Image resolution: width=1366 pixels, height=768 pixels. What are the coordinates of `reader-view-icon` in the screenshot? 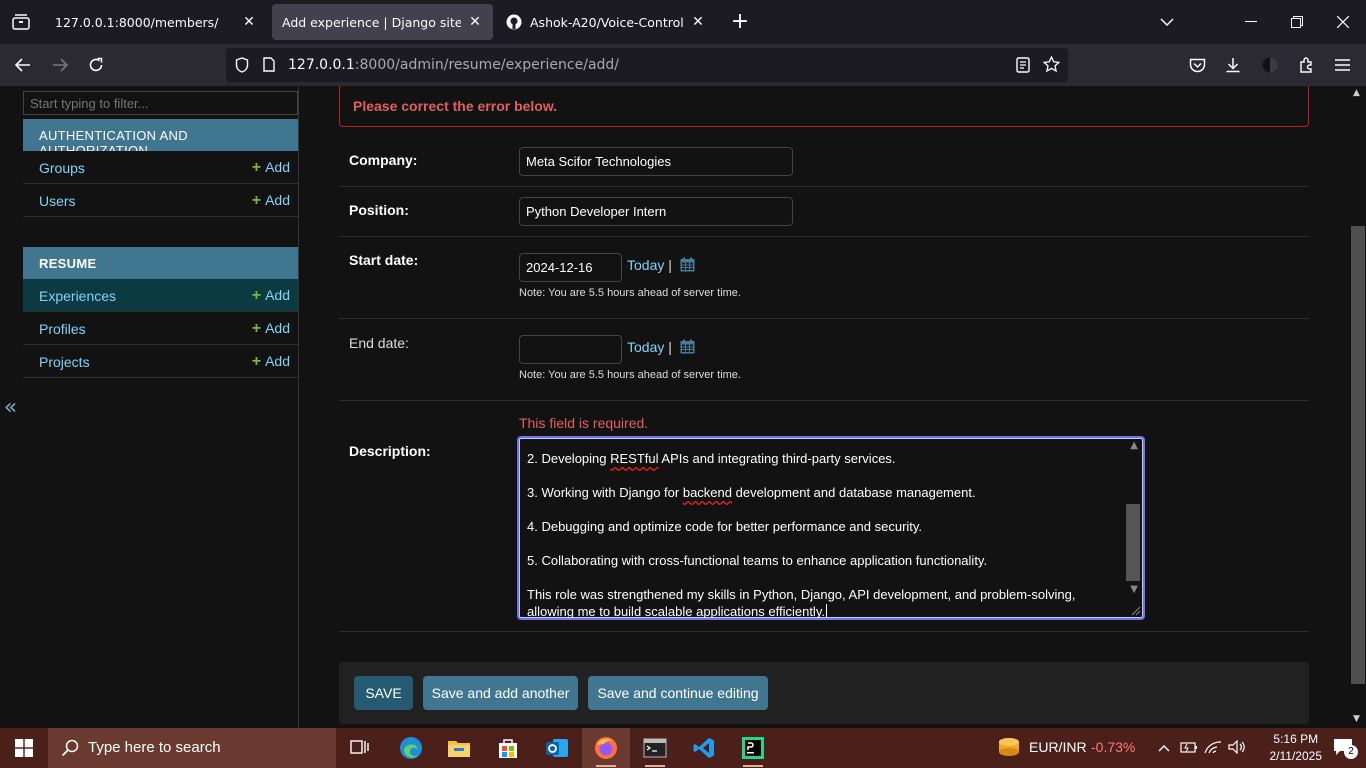 It's located at (1023, 67).